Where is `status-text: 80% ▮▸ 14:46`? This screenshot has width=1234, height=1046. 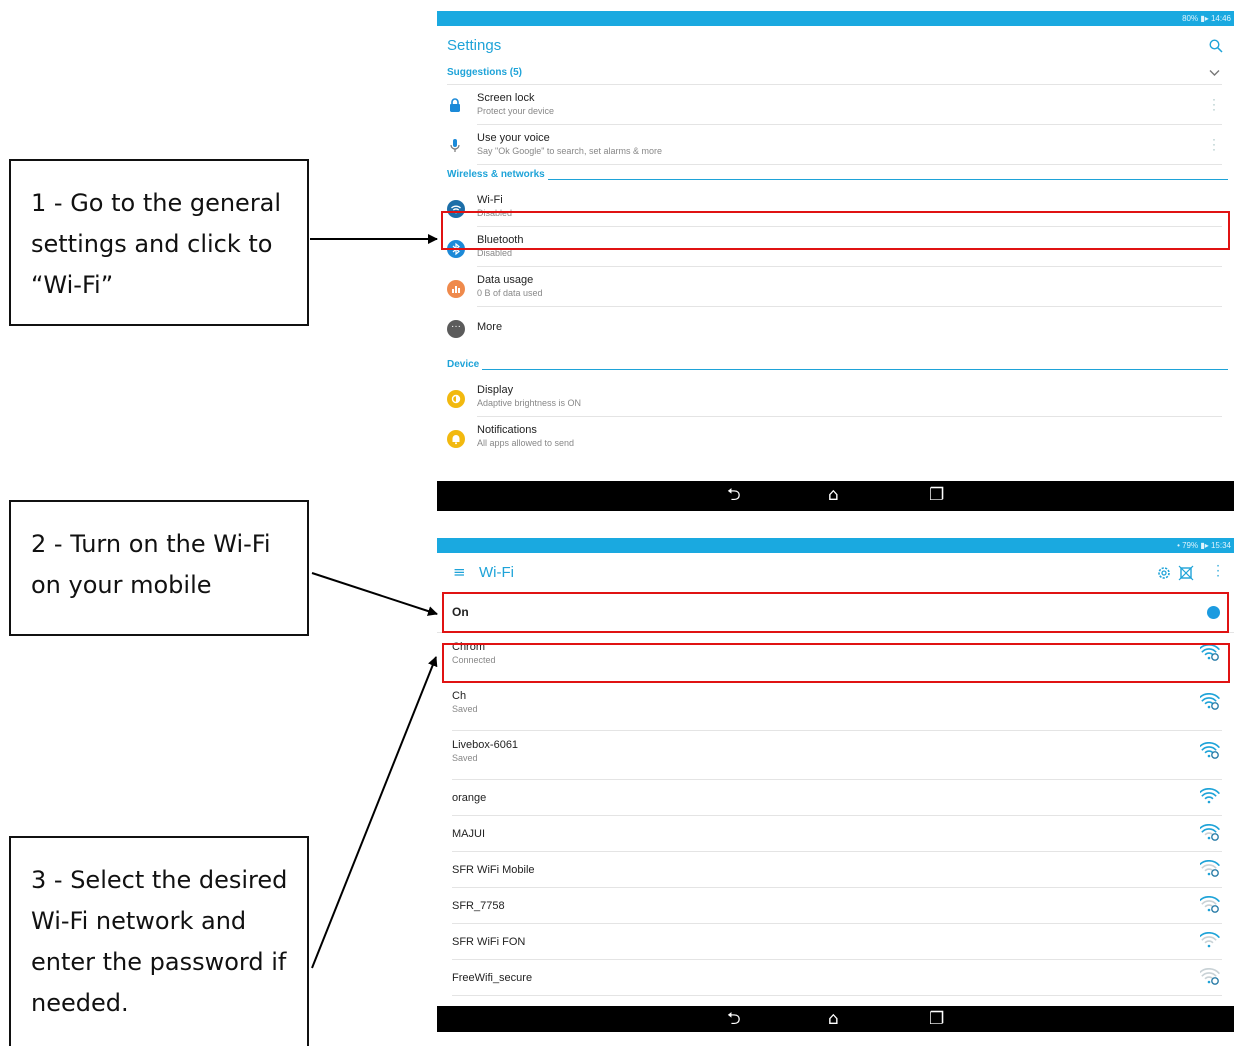 status-text: 80% ▮▸ 14:46 is located at coordinates (1206, 18).